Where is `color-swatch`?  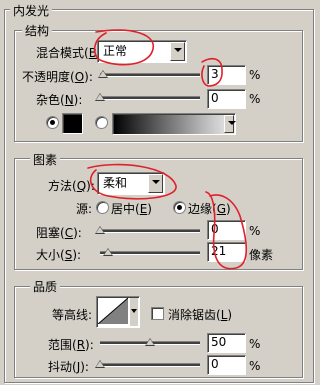
color-swatch is located at coordinates (72, 123).